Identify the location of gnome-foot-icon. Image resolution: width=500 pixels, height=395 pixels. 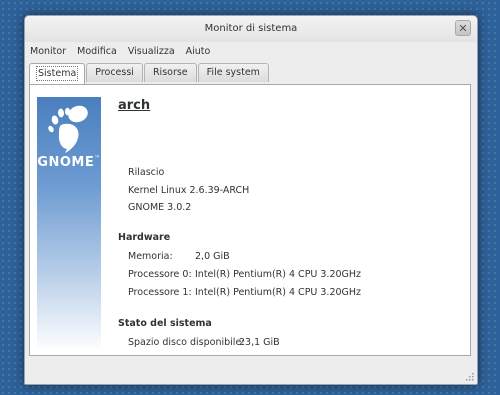
(68, 129).